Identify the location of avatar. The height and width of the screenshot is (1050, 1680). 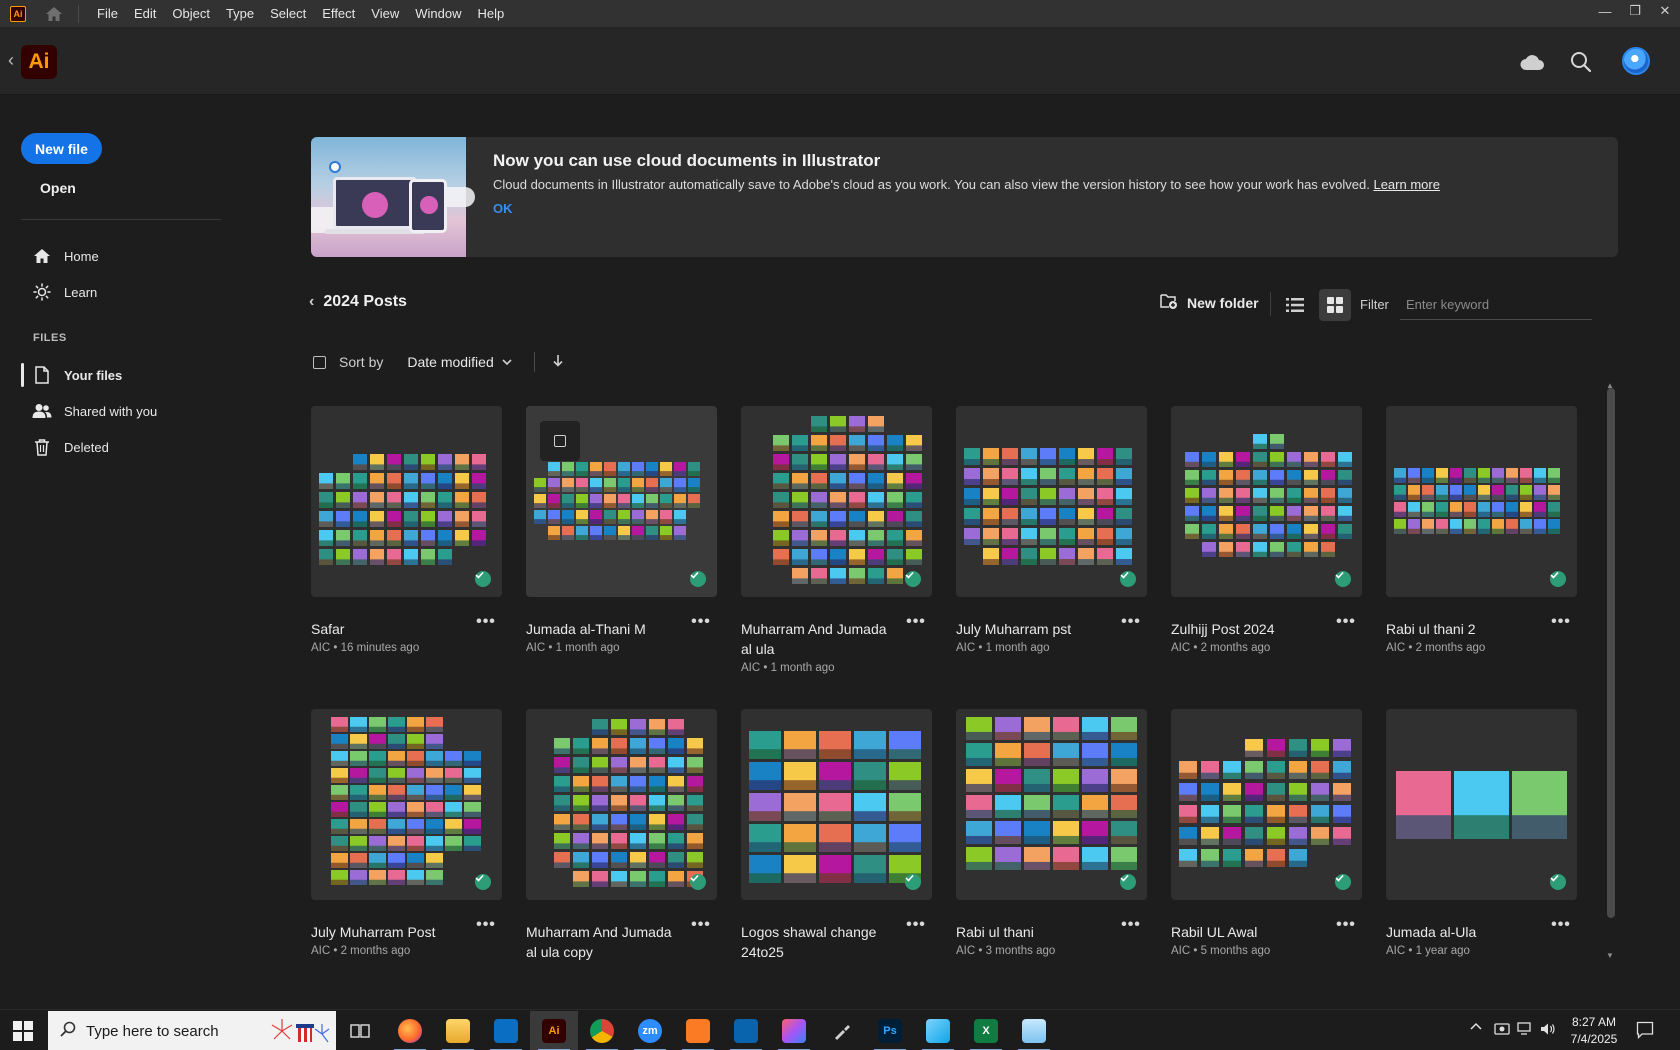
(1636, 61).